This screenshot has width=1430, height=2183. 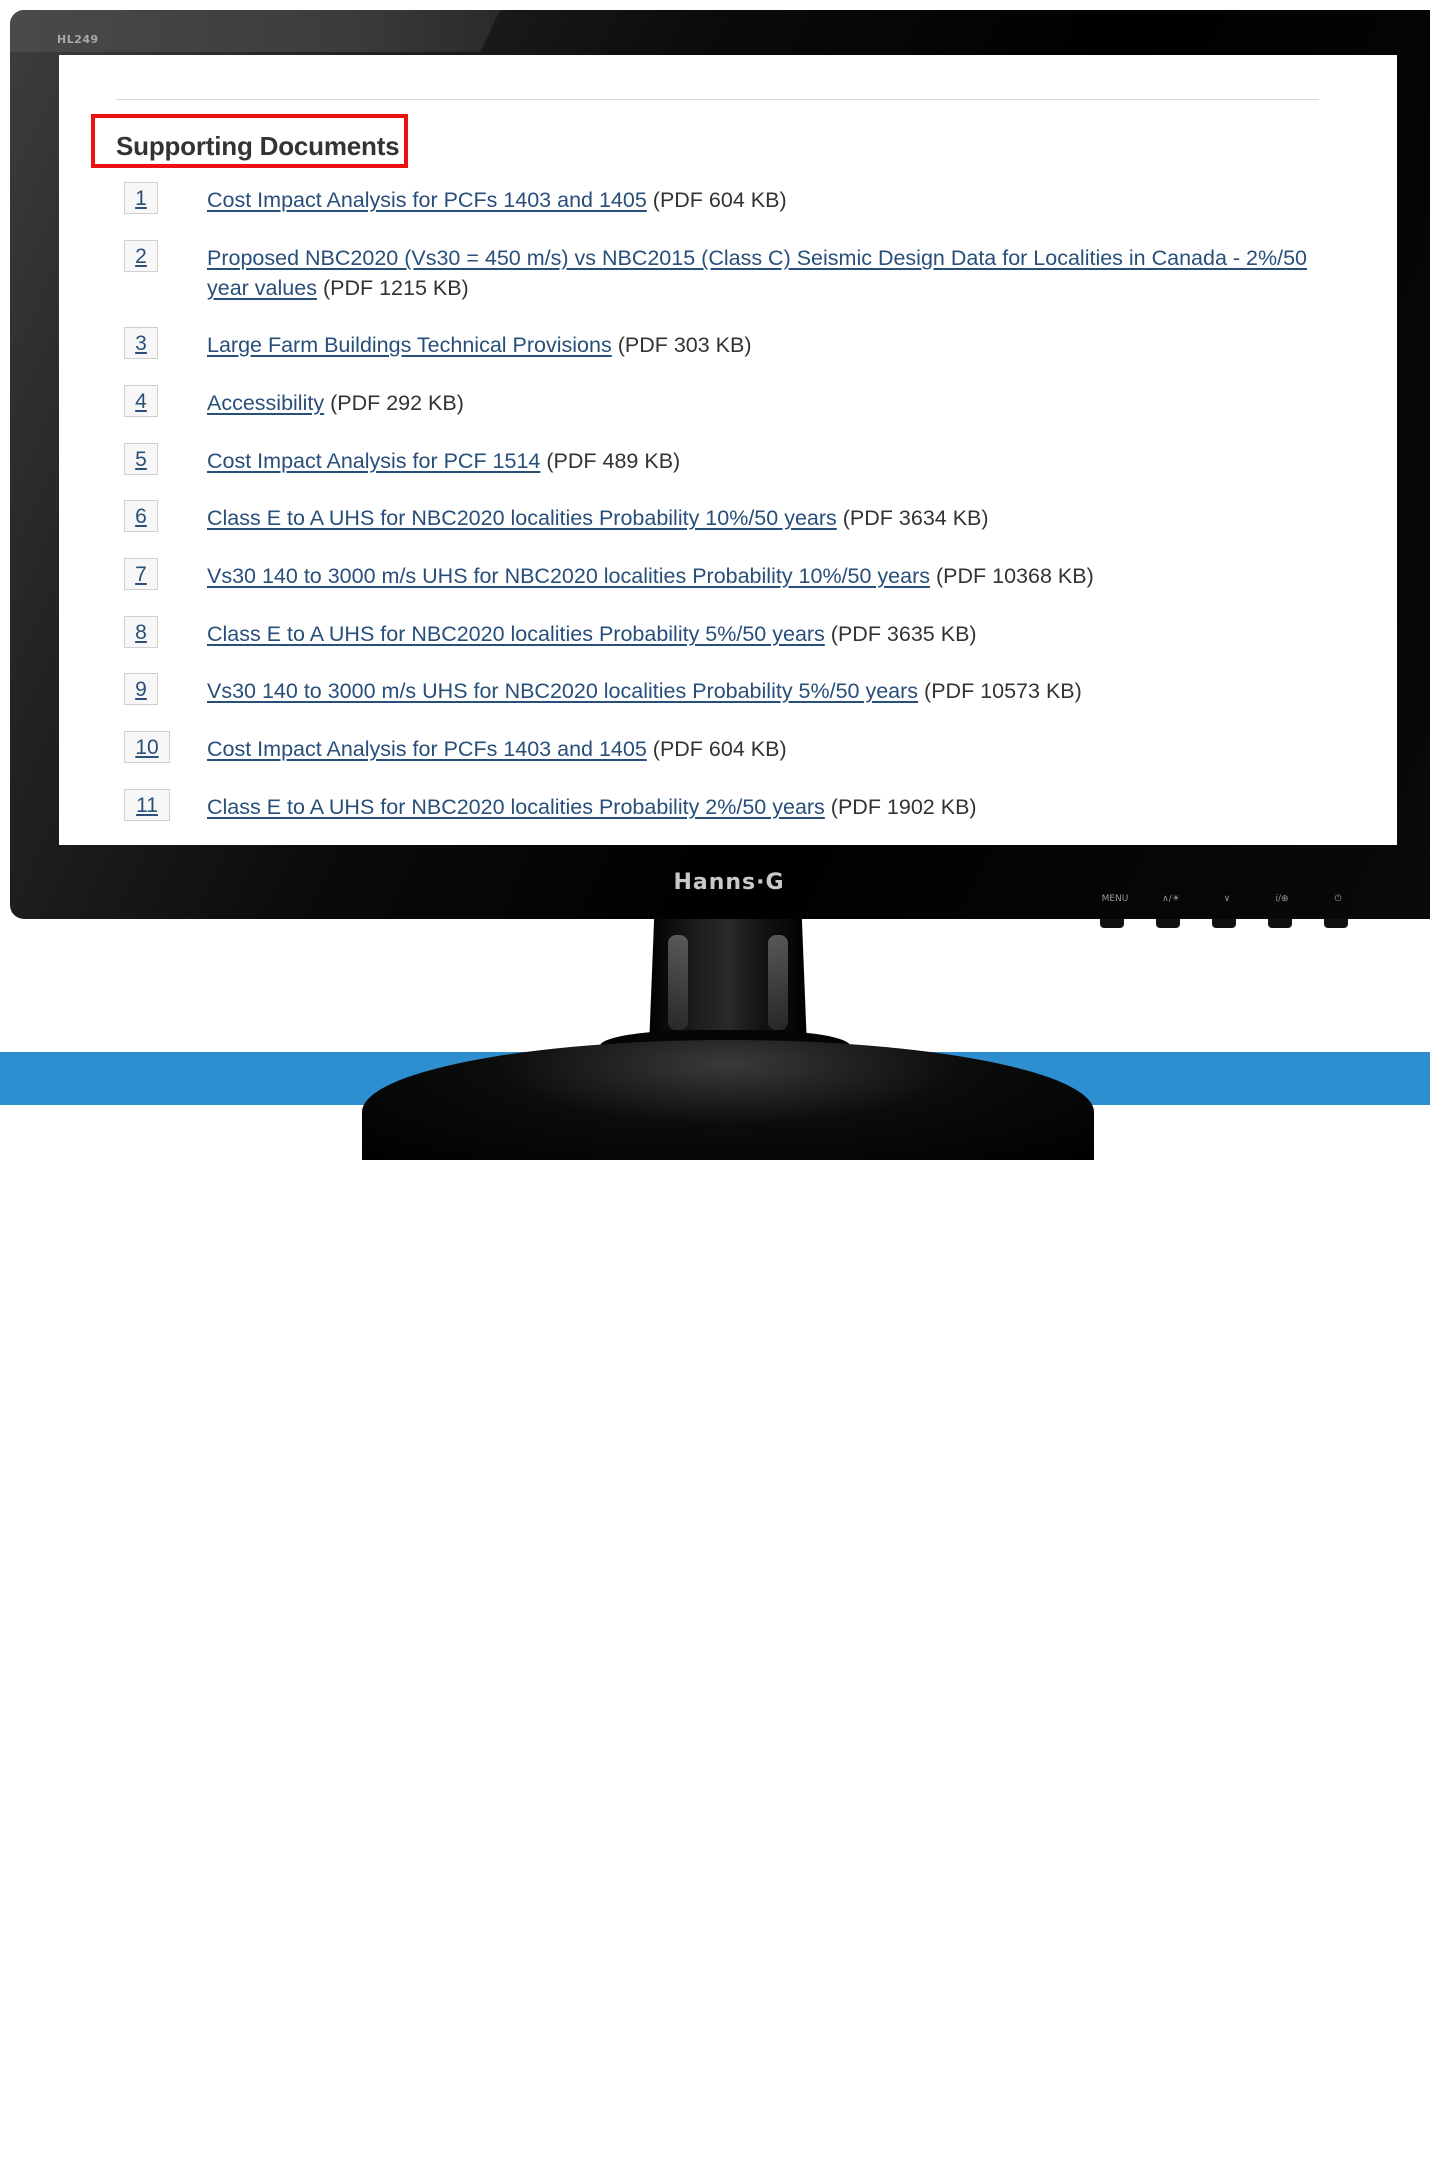 I want to click on monitor-power-button, so click(x=1336, y=923).